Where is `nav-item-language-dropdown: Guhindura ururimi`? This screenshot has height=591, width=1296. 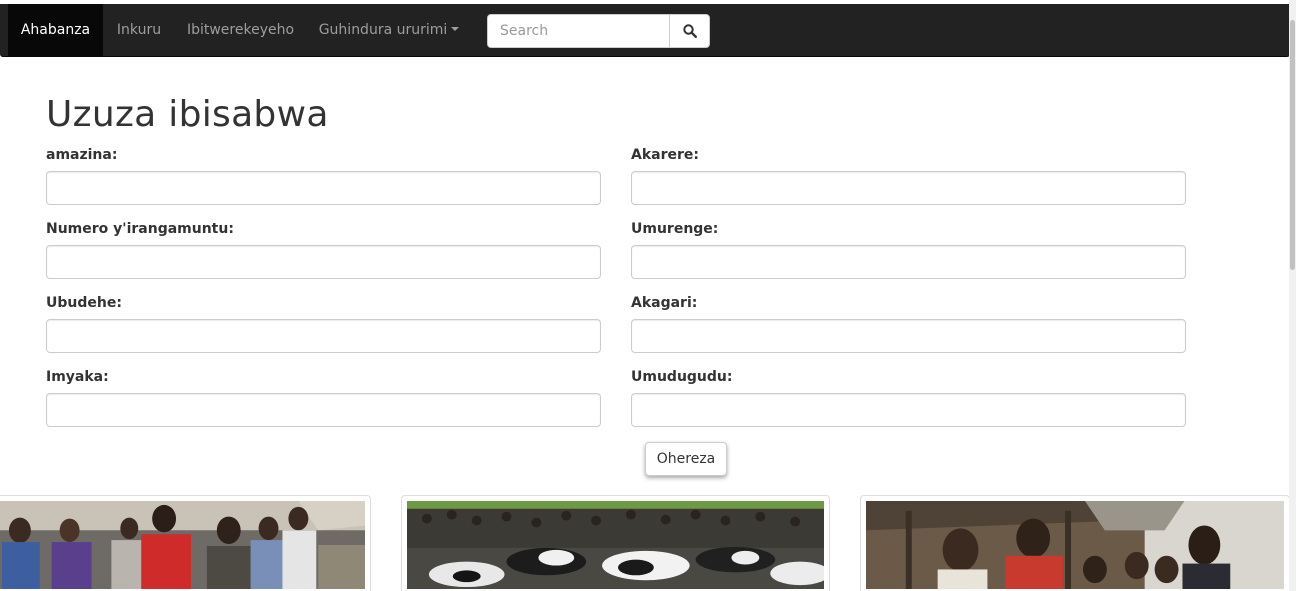 nav-item-language-dropdown: Guhindura ururimi is located at coordinates (389, 30).